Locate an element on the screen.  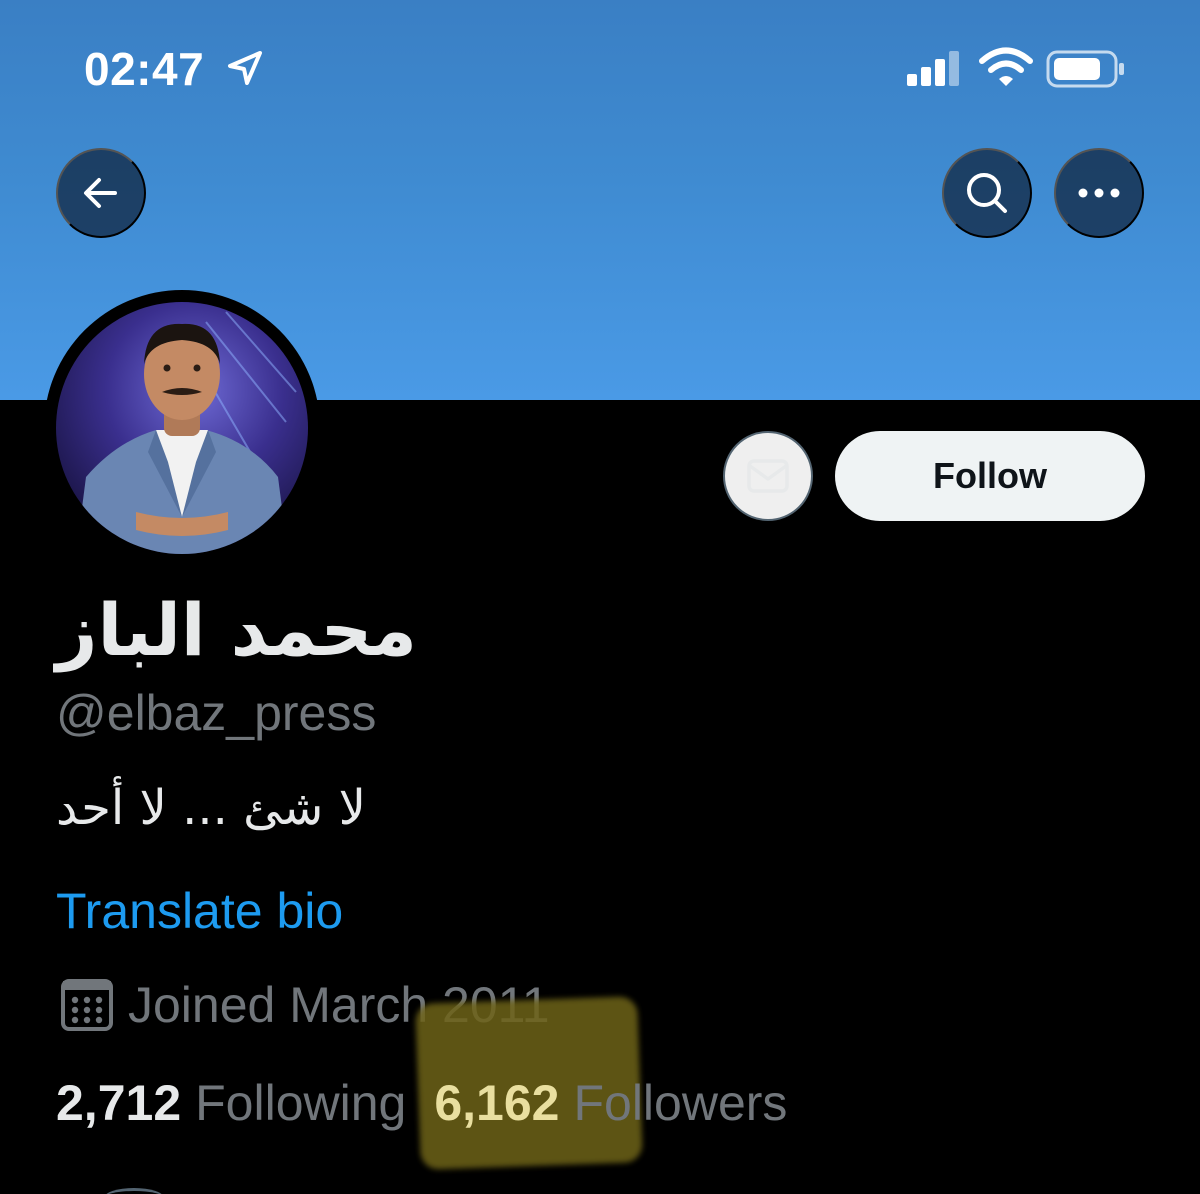
avatar-photo is located at coordinates (182, 428).